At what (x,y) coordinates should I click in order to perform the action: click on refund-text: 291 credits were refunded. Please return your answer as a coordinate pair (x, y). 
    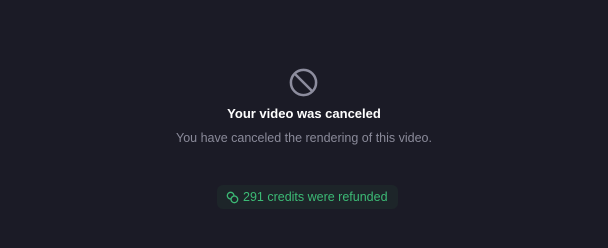
    Looking at the image, I should click on (315, 197).